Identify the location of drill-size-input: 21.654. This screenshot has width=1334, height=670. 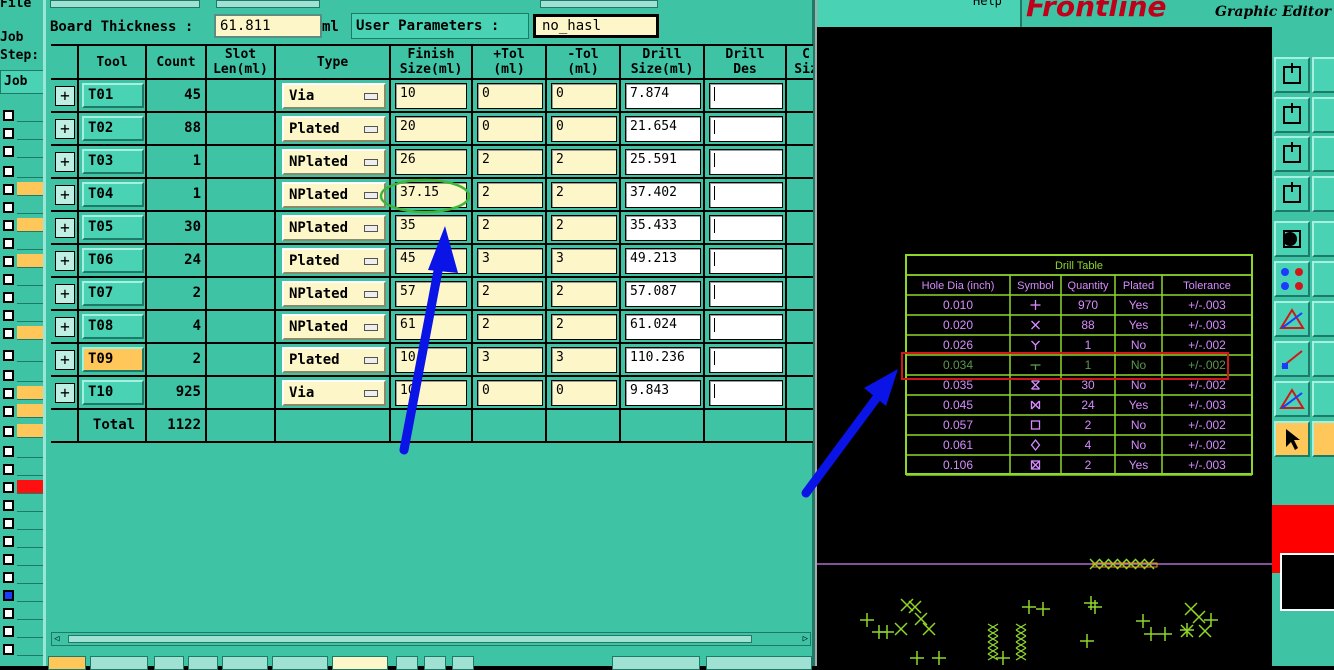
(663, 129).